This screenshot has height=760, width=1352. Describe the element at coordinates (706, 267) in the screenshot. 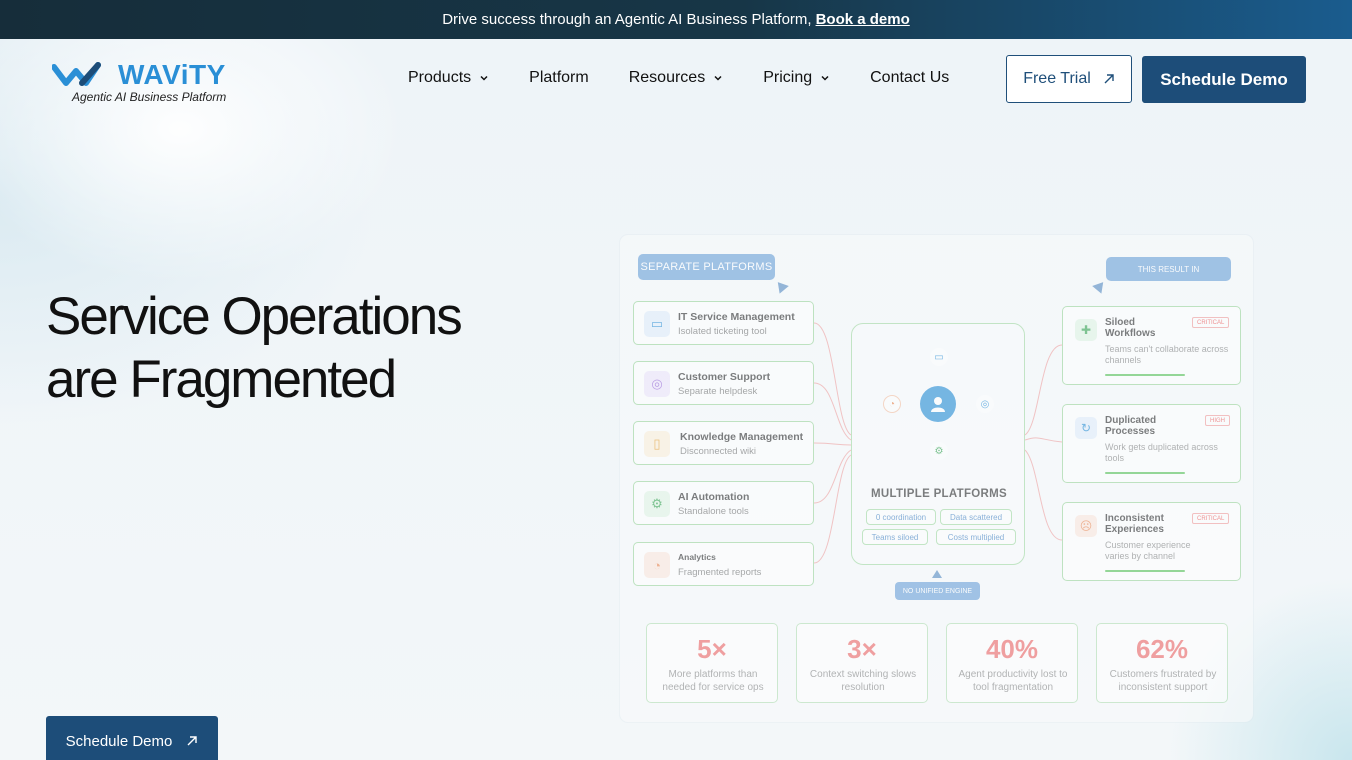

I see `separate-platforms-label: SEPARATE PLATFORMS` at that location.